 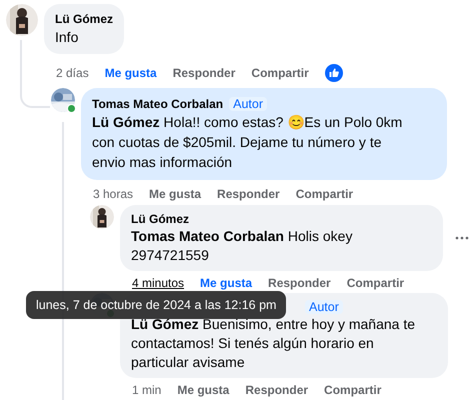 What do you see at coordinates (248, 142) in the screenshot?
I see `comment-text: Lü Gómez Hola!! como estas? 😊Es un Polo 0km con cuotas de $205mil. Dejame tu número y te envio mas información` at bounding box center [248, 142].